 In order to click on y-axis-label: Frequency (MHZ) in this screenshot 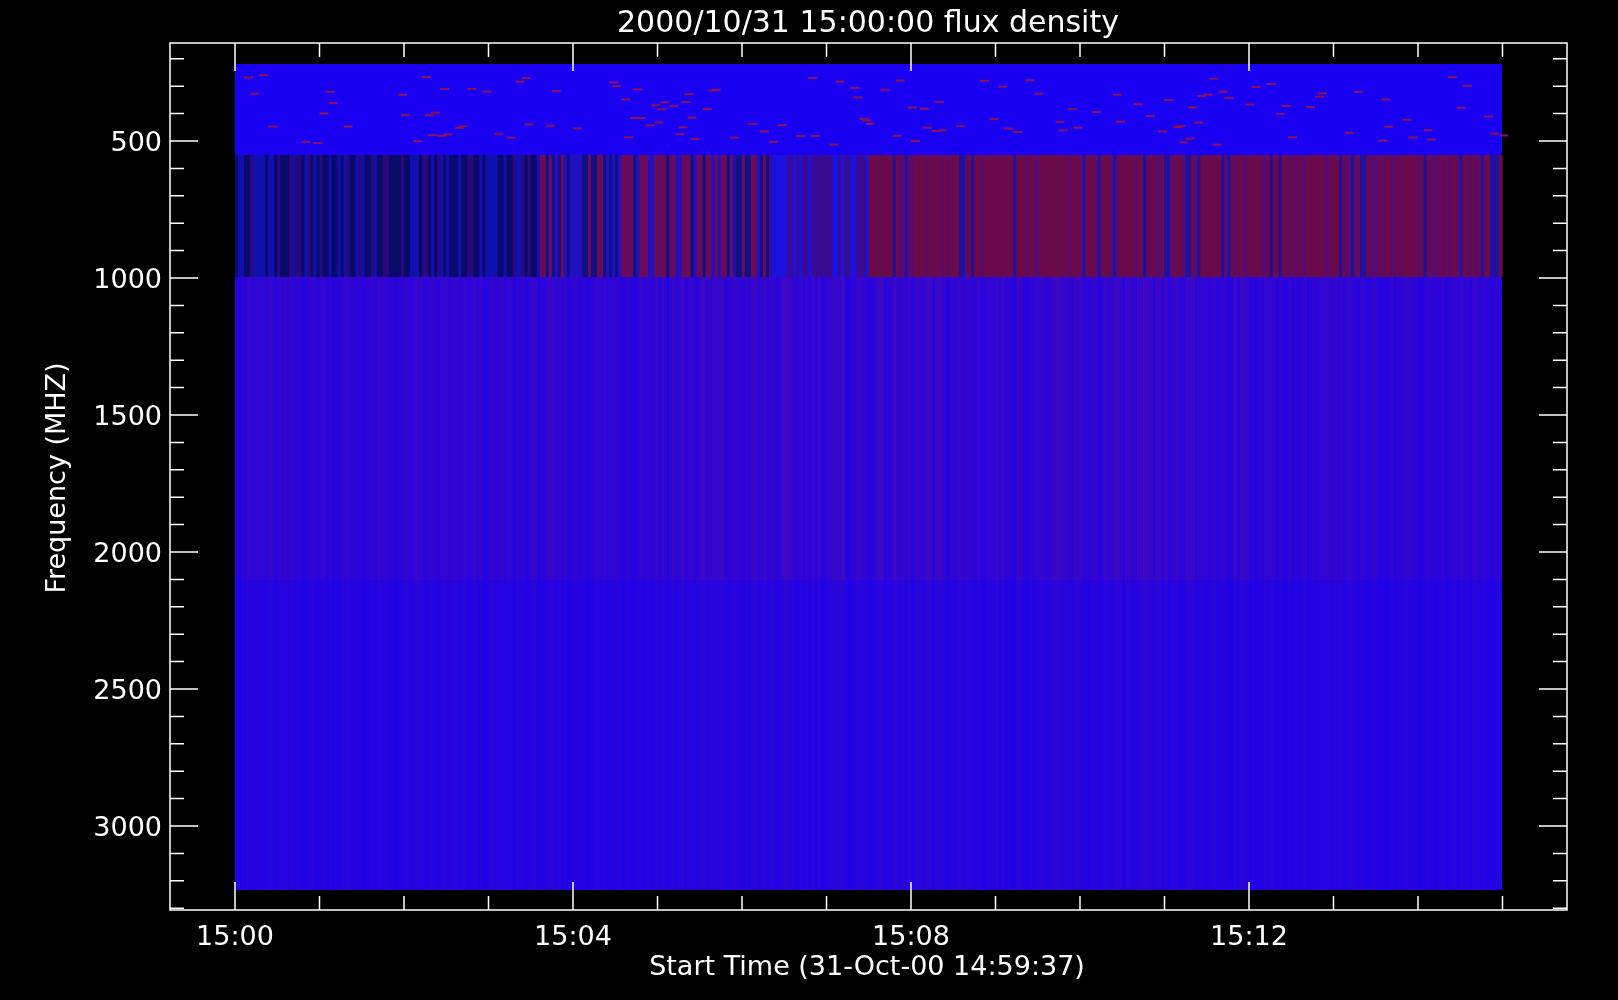, I will do `click(55, 478)`.